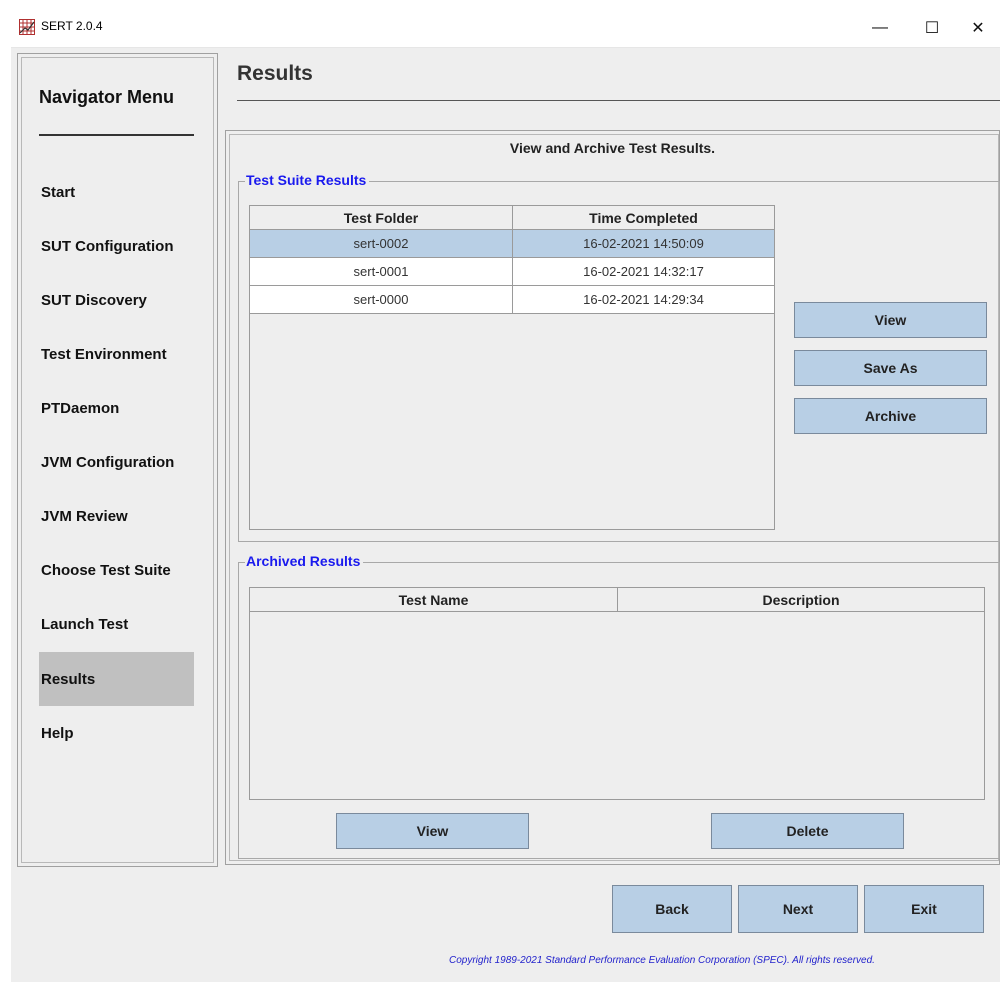 Image resolution: width=1000 pixels, height=982 pixels. I want to click on table-row: sert-0002 16-02-2021 14:50:09, so click(512, 244).